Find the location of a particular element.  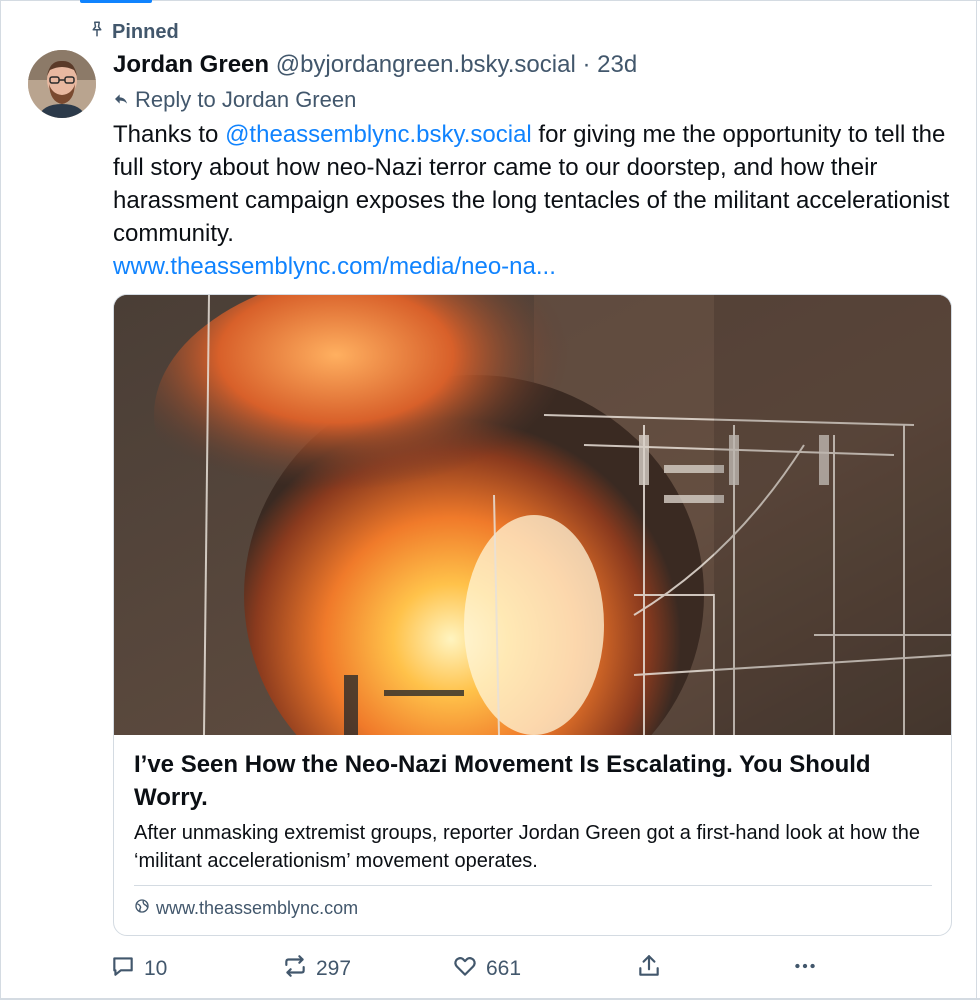

share-icon is located at coordinates (649, 969).